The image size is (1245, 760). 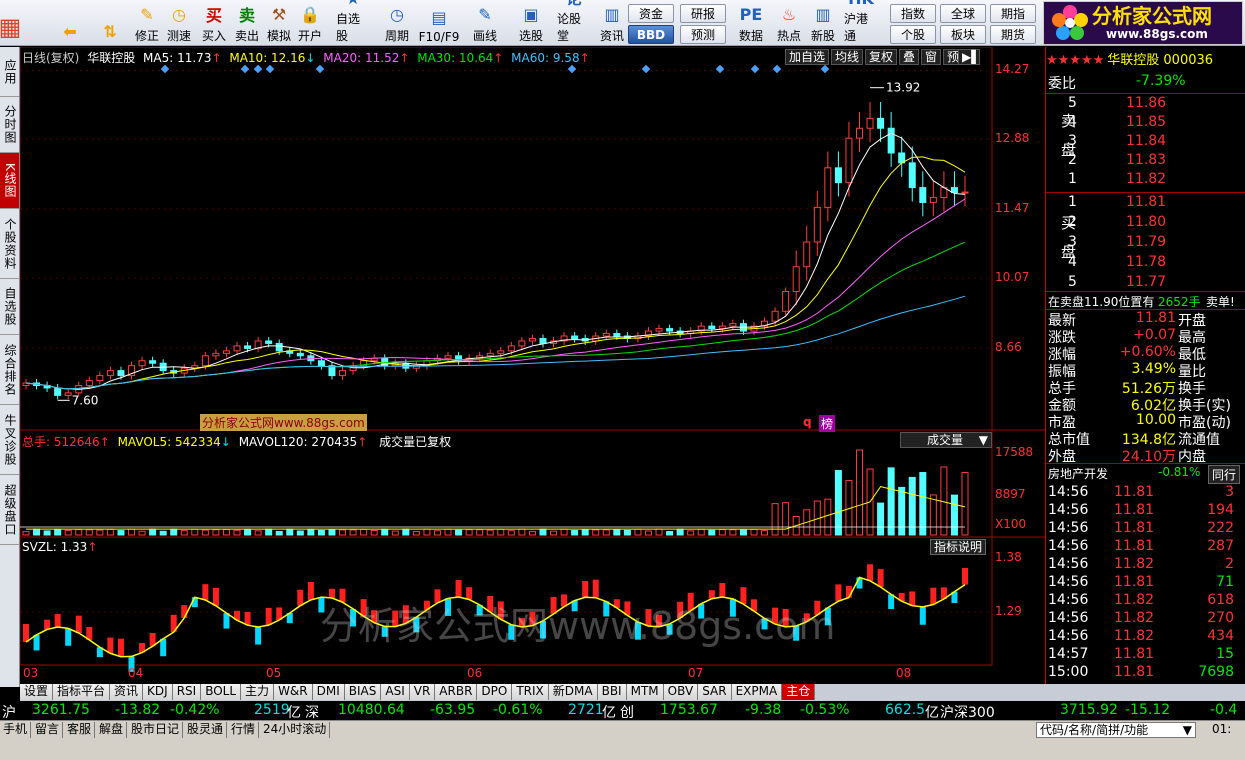 What do you see at coordinates (969, 57) in the screenshot?
I see `window-menu-icon: ▶▌` at bounding box center [969, 57].